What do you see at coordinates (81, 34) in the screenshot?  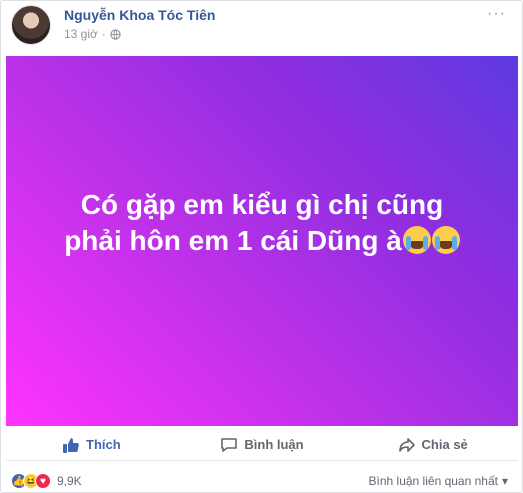 I see `post-time: 13 giờ` at bounding box center [81, 34].